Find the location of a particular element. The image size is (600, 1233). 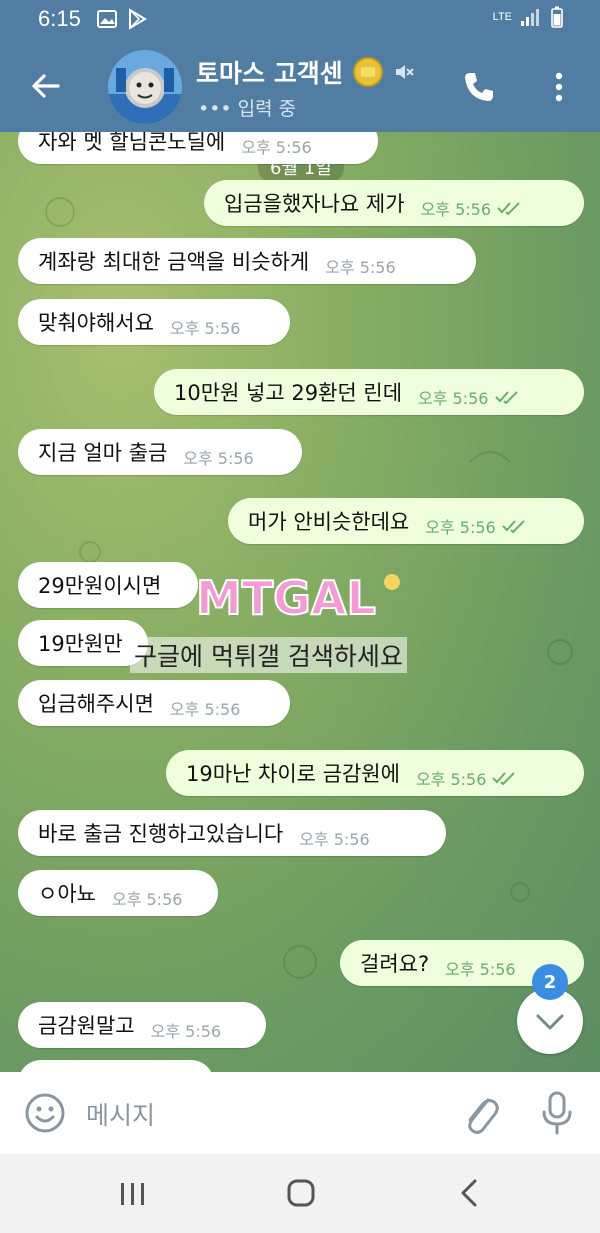

microphone-icon is located at coordinates (557, 1113).